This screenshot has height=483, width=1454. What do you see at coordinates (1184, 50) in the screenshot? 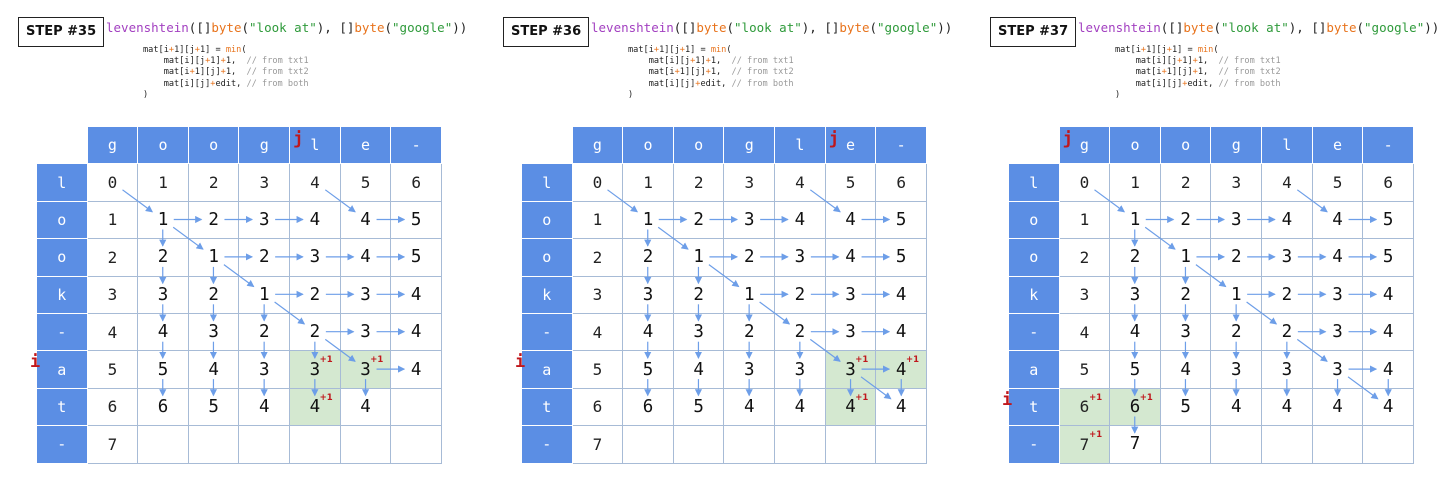
I see `code-token: 1] =` at bounding box center [1184, 50].